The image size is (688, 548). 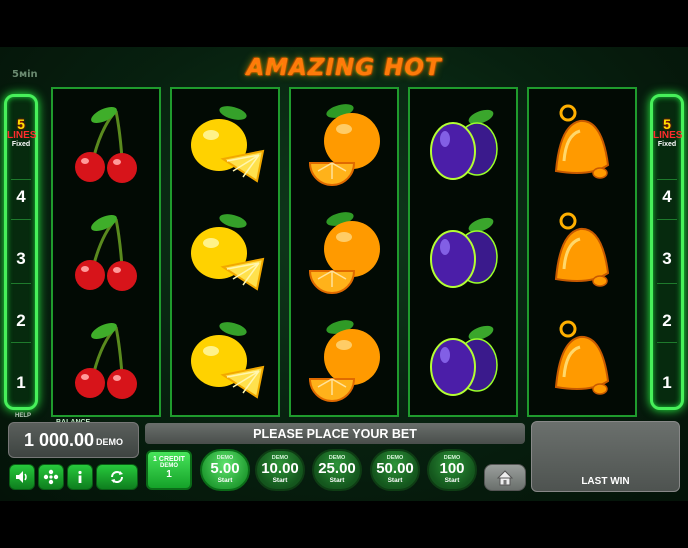 I want to click on sound-icon, so click(x=21, y=477).